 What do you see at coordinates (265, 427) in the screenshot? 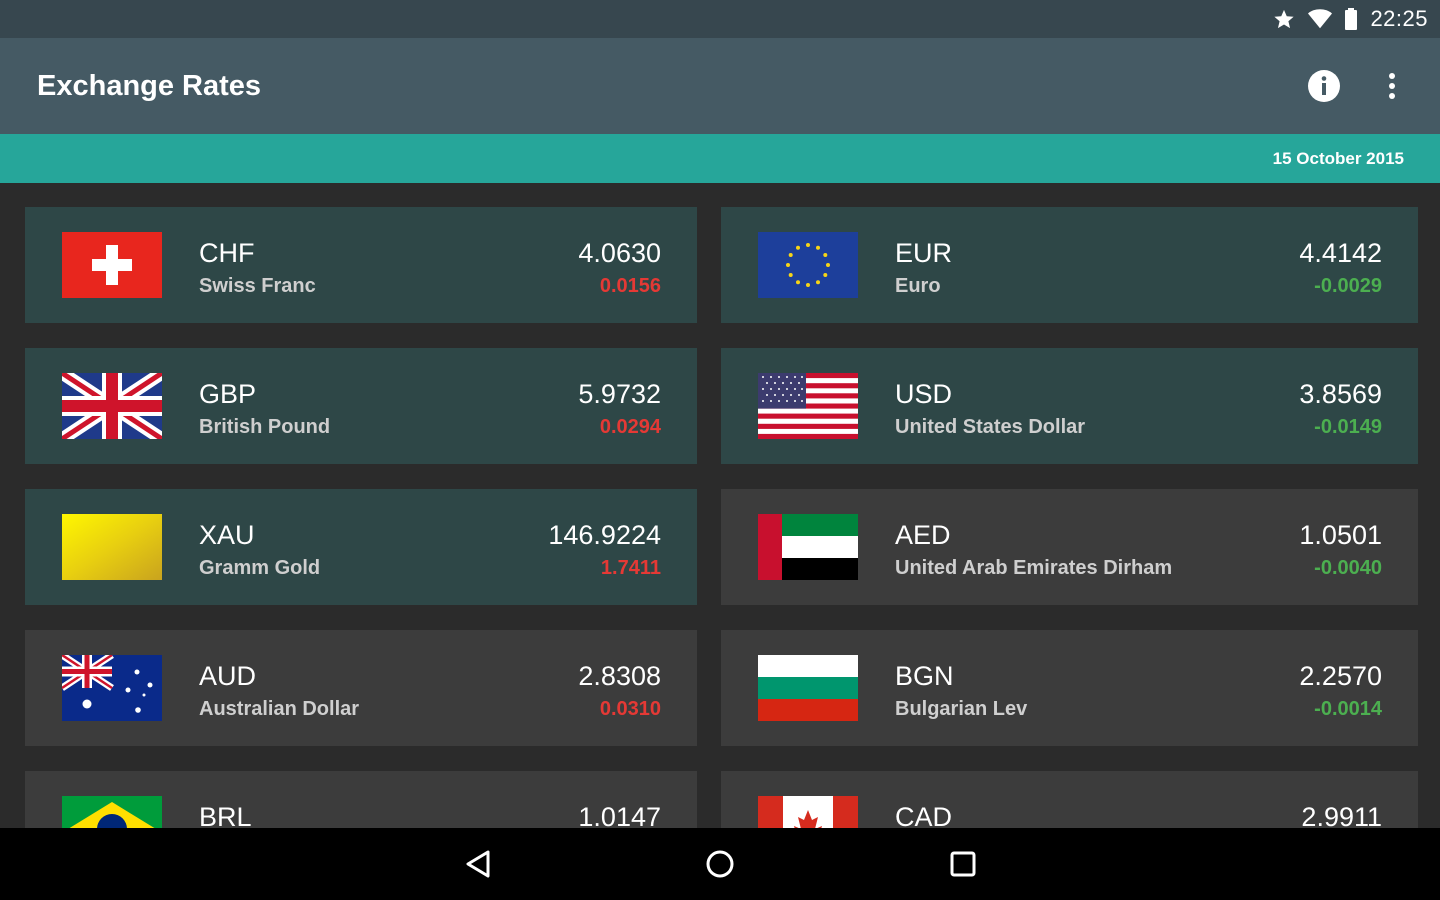
I see `currency-name: British Pound` at bounding box center [265, 427].